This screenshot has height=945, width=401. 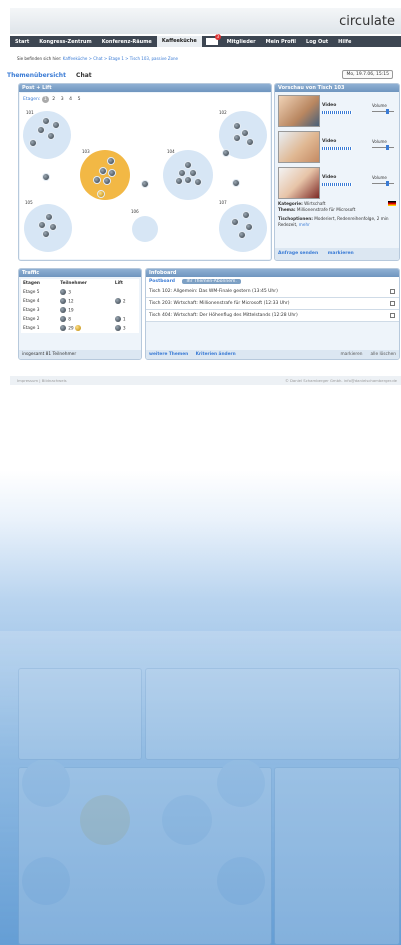 I want to click on lift-count: 3, so click(x=124, y=329).